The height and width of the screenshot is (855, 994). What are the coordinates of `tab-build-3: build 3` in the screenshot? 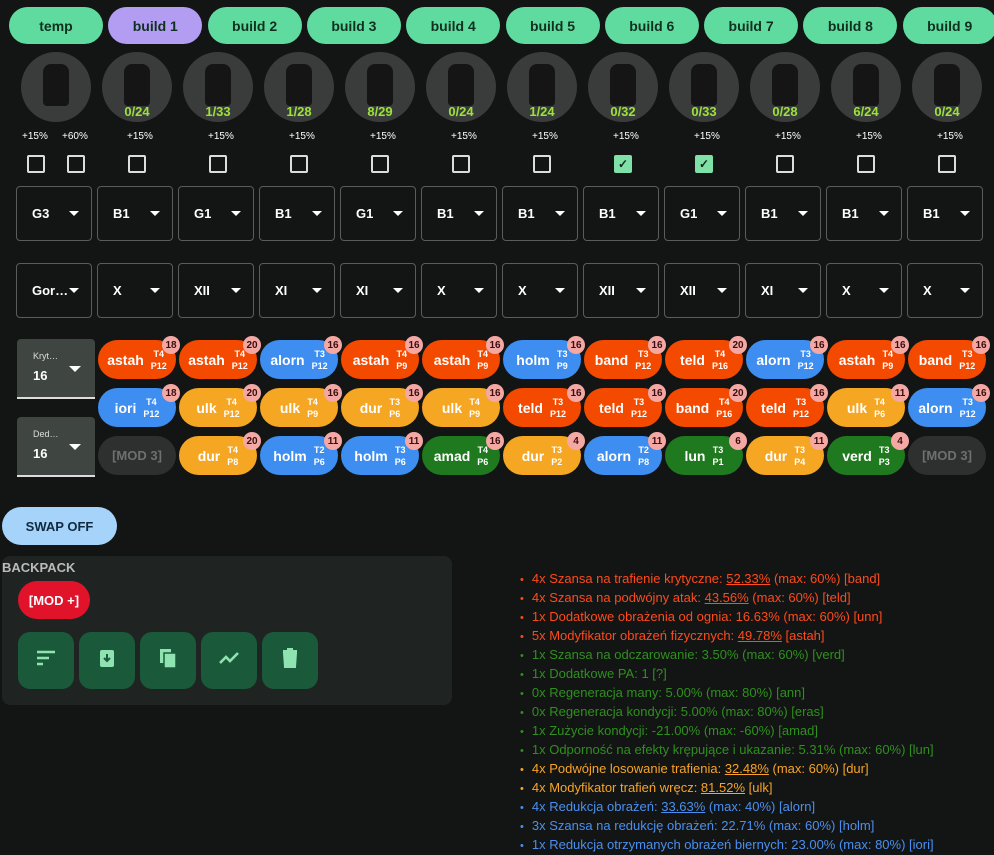 It's located at (353, 25).